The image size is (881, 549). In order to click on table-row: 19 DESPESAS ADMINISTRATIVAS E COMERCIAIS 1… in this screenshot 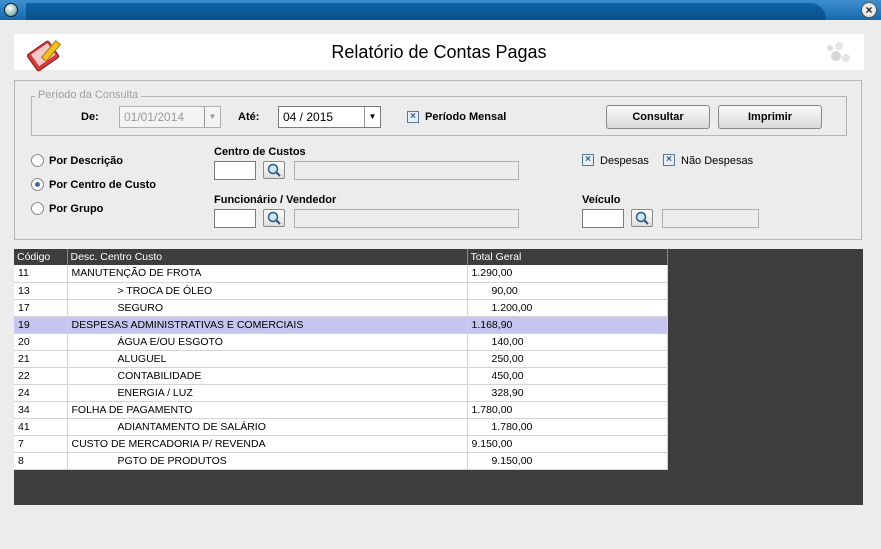, I will do `click(341, 325)`.